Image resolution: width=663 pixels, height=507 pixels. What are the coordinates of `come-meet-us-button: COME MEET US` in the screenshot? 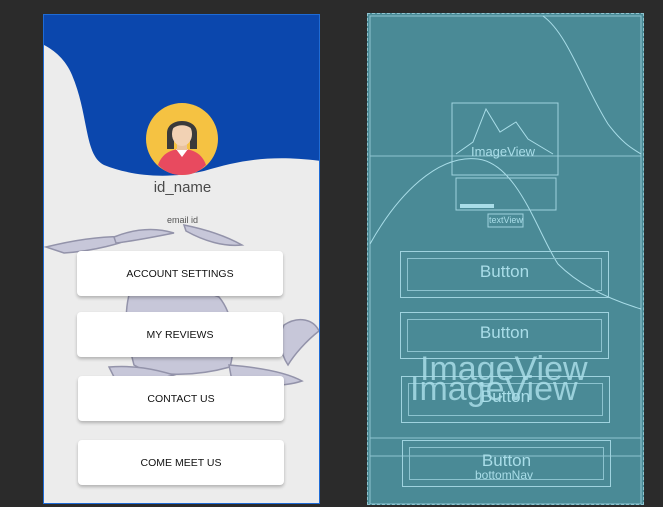 It's located at (181, 462).